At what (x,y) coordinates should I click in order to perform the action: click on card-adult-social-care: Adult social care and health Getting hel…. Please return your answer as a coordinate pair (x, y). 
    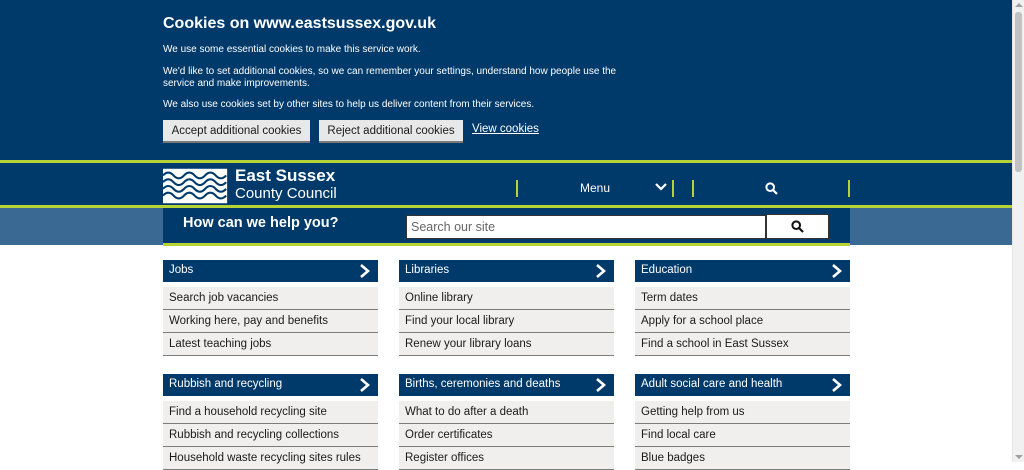
    Looking at the image, I should click on (742, 422).